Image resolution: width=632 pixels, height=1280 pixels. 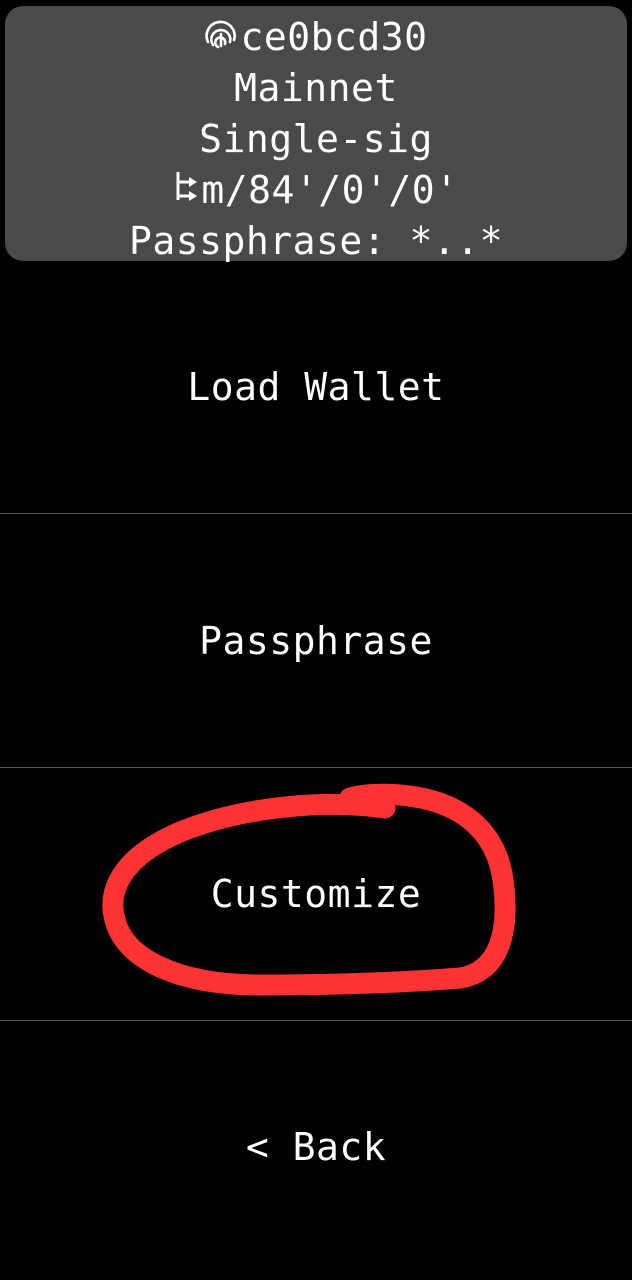 I want to click on network-row: Mainnet, so click(x=316, y=88).